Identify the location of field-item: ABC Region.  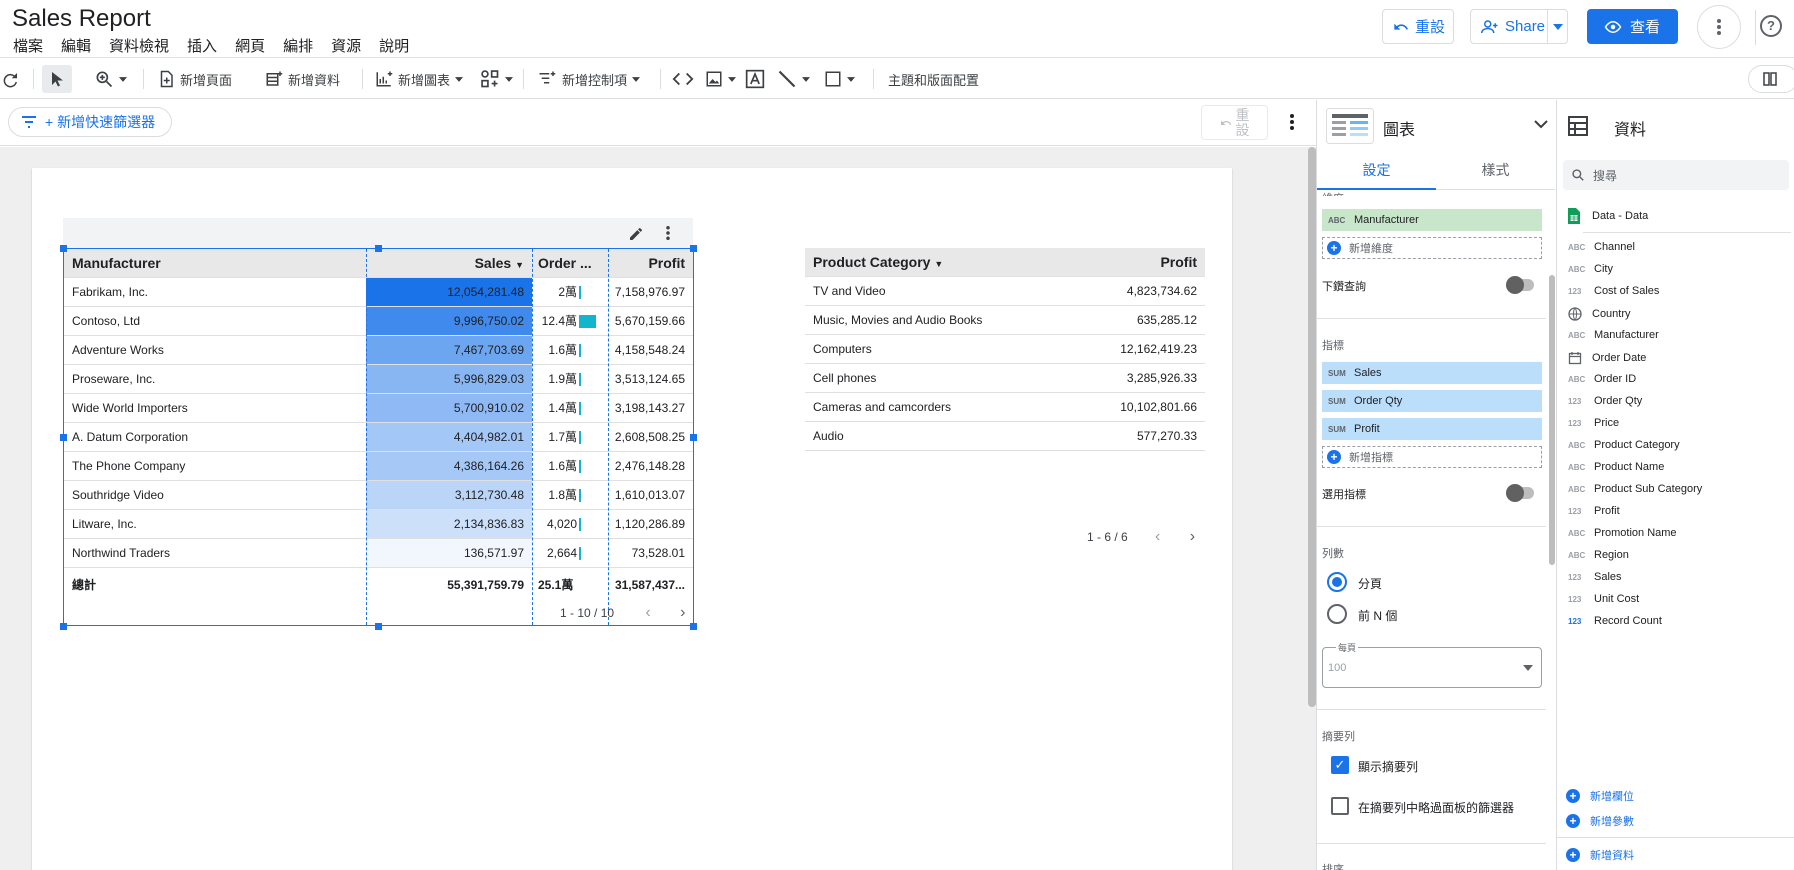
(1598, 555).